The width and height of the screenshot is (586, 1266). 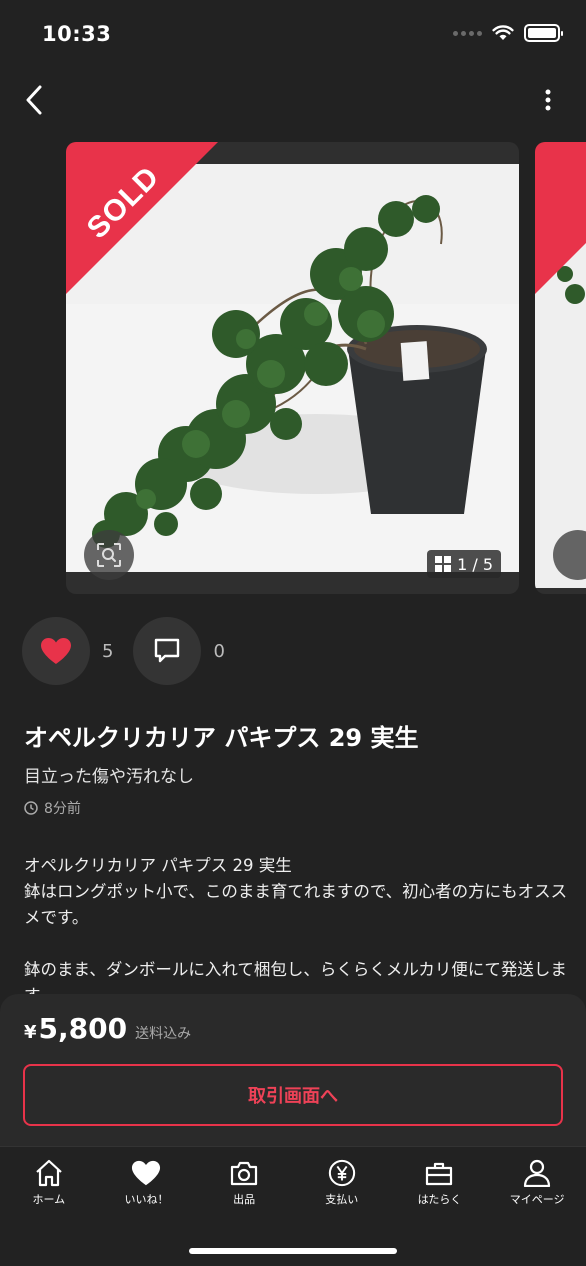 I want to click on image-counter: 1 / 5, so click(x=464, y=564).